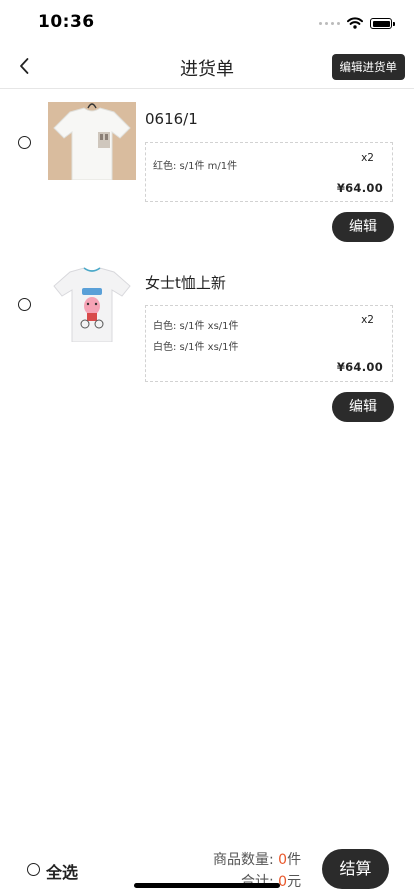  What do you see at coordinates (294, 860) in the screenshot?
I see `item-count-unit: 件` at bounding box center [294, 860].